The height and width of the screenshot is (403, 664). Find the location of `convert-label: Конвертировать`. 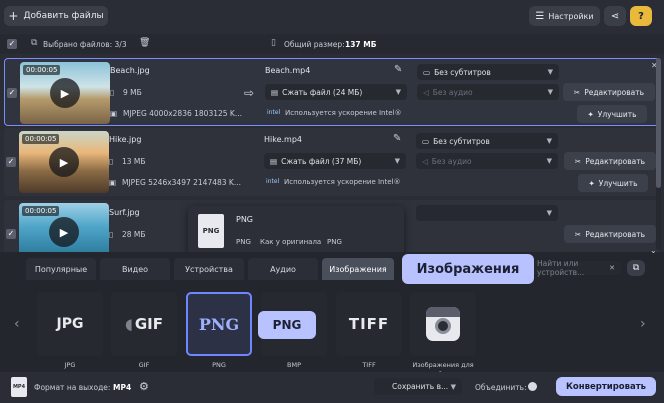

convert-label: Конвертировать is located at coordinates (606, 386).